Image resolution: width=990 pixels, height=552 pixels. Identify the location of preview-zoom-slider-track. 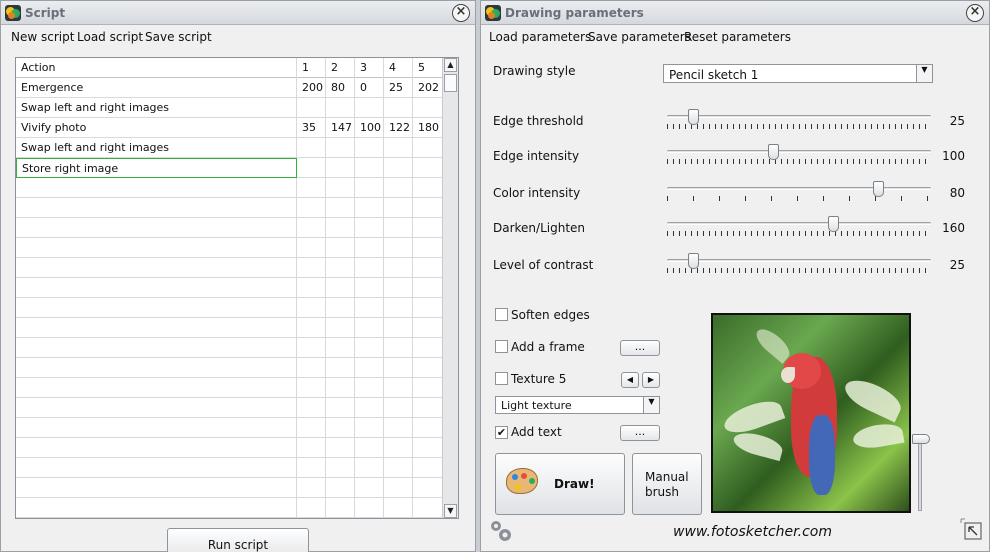
(920, 475).